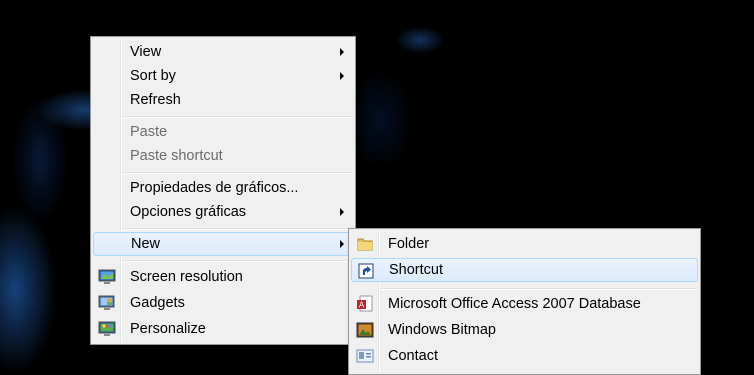 Image resolution: width=754 pixels, height=375 pixels. I want to click on screen-resolution-icon, so click(107, 276).